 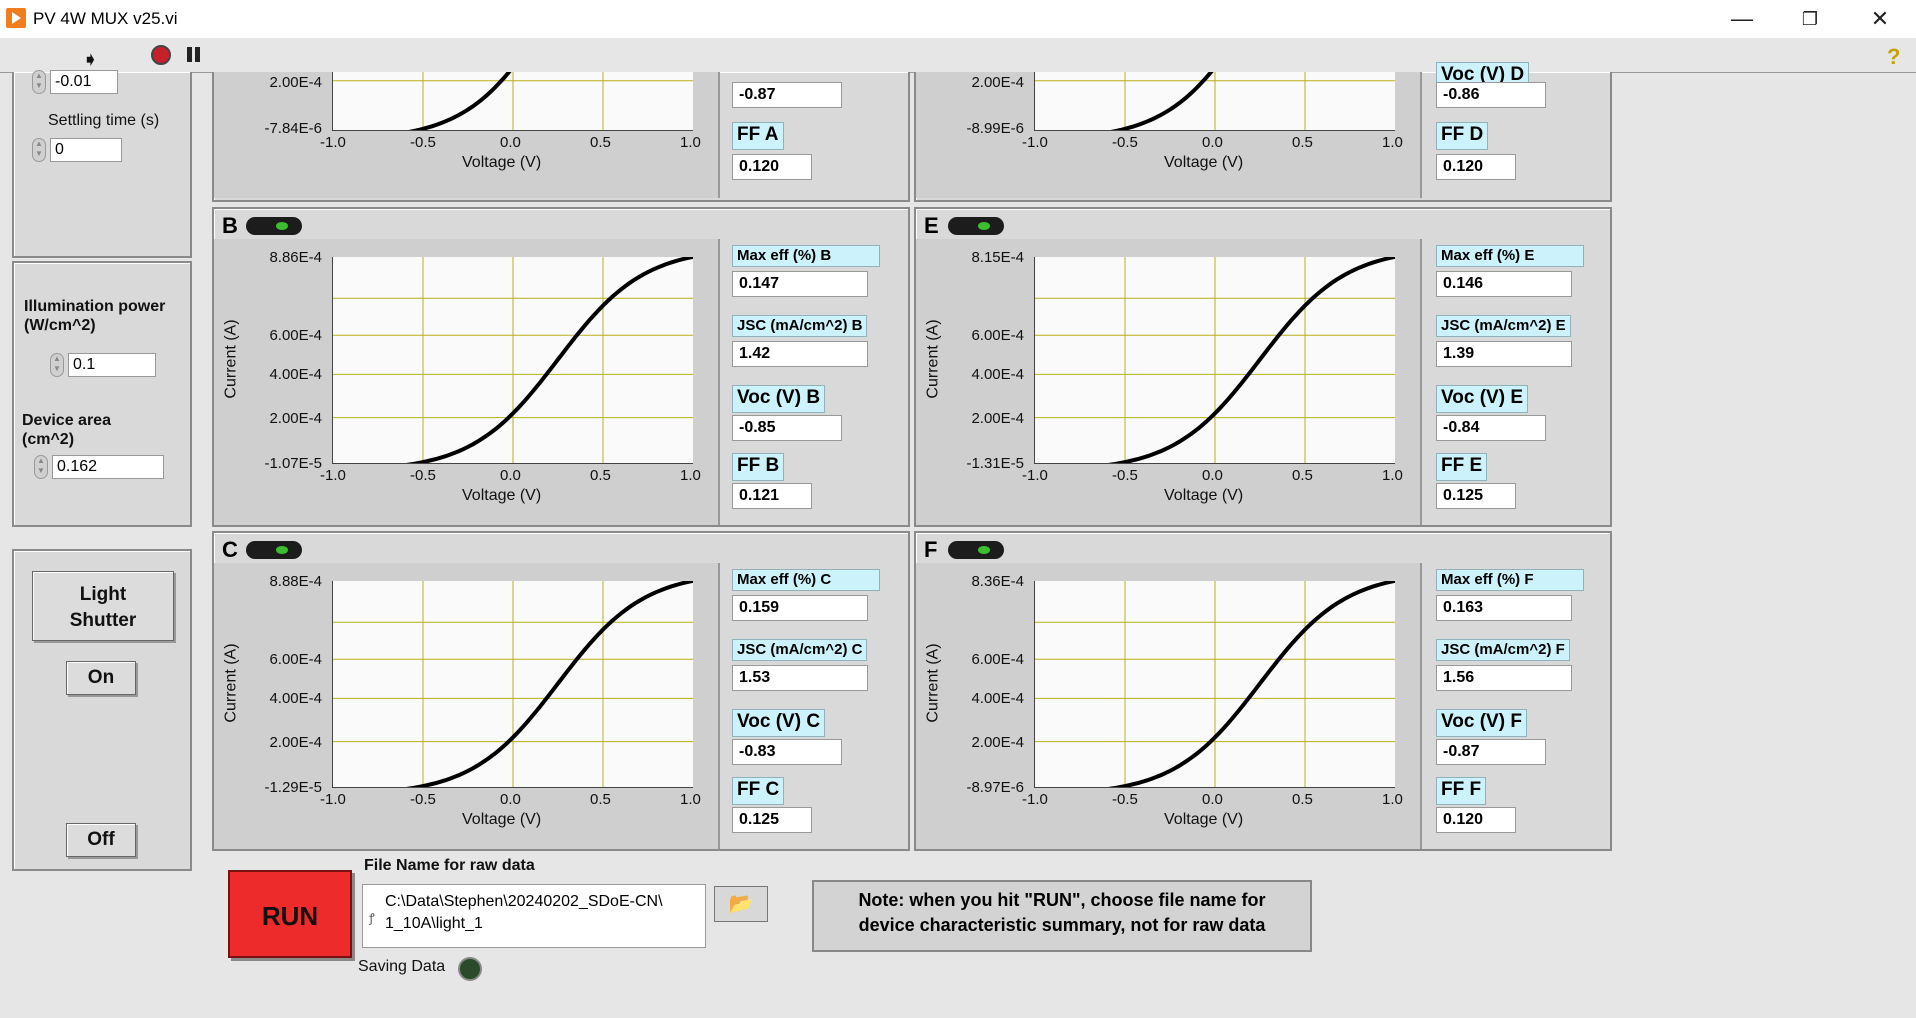 I want to click on voc-label: Voc (V) C, so click(x=779, y=723).